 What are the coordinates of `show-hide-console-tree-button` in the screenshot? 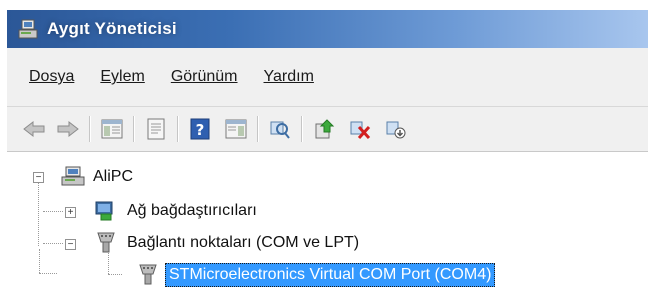 It's located at (112, 129).